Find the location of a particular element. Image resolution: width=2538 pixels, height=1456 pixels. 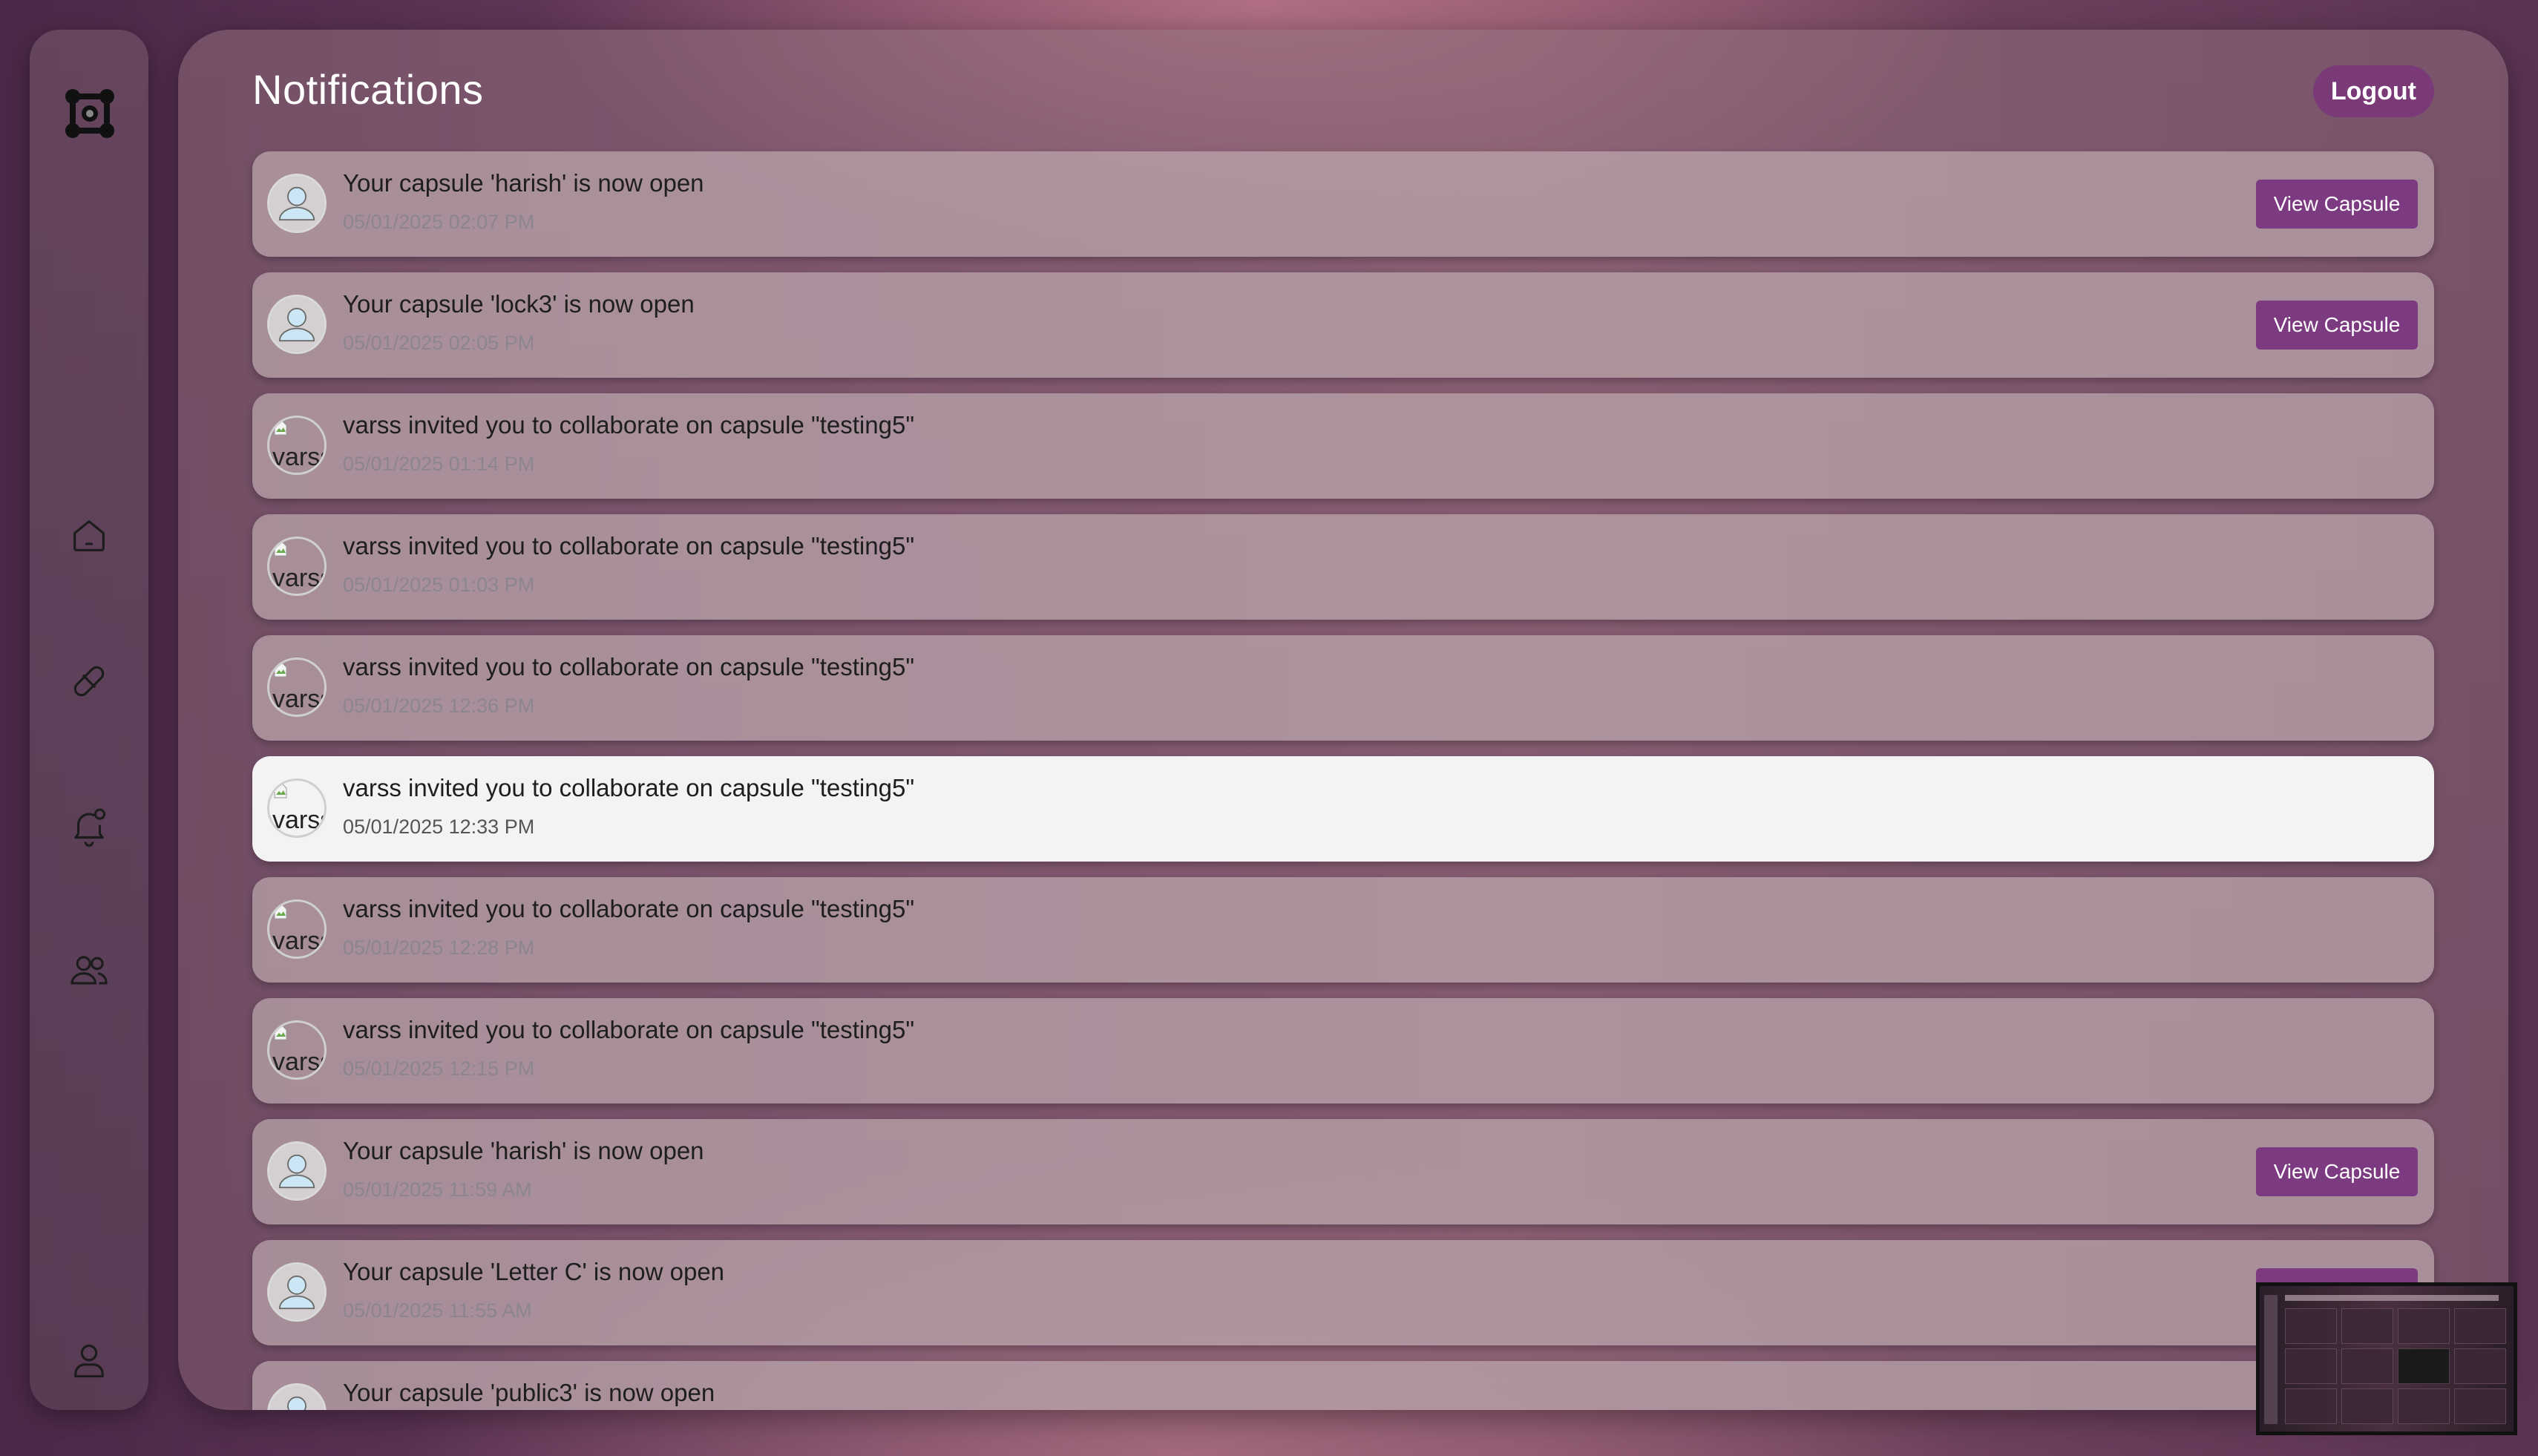

logout-button: Logout is located at coordinates (2373, 91).